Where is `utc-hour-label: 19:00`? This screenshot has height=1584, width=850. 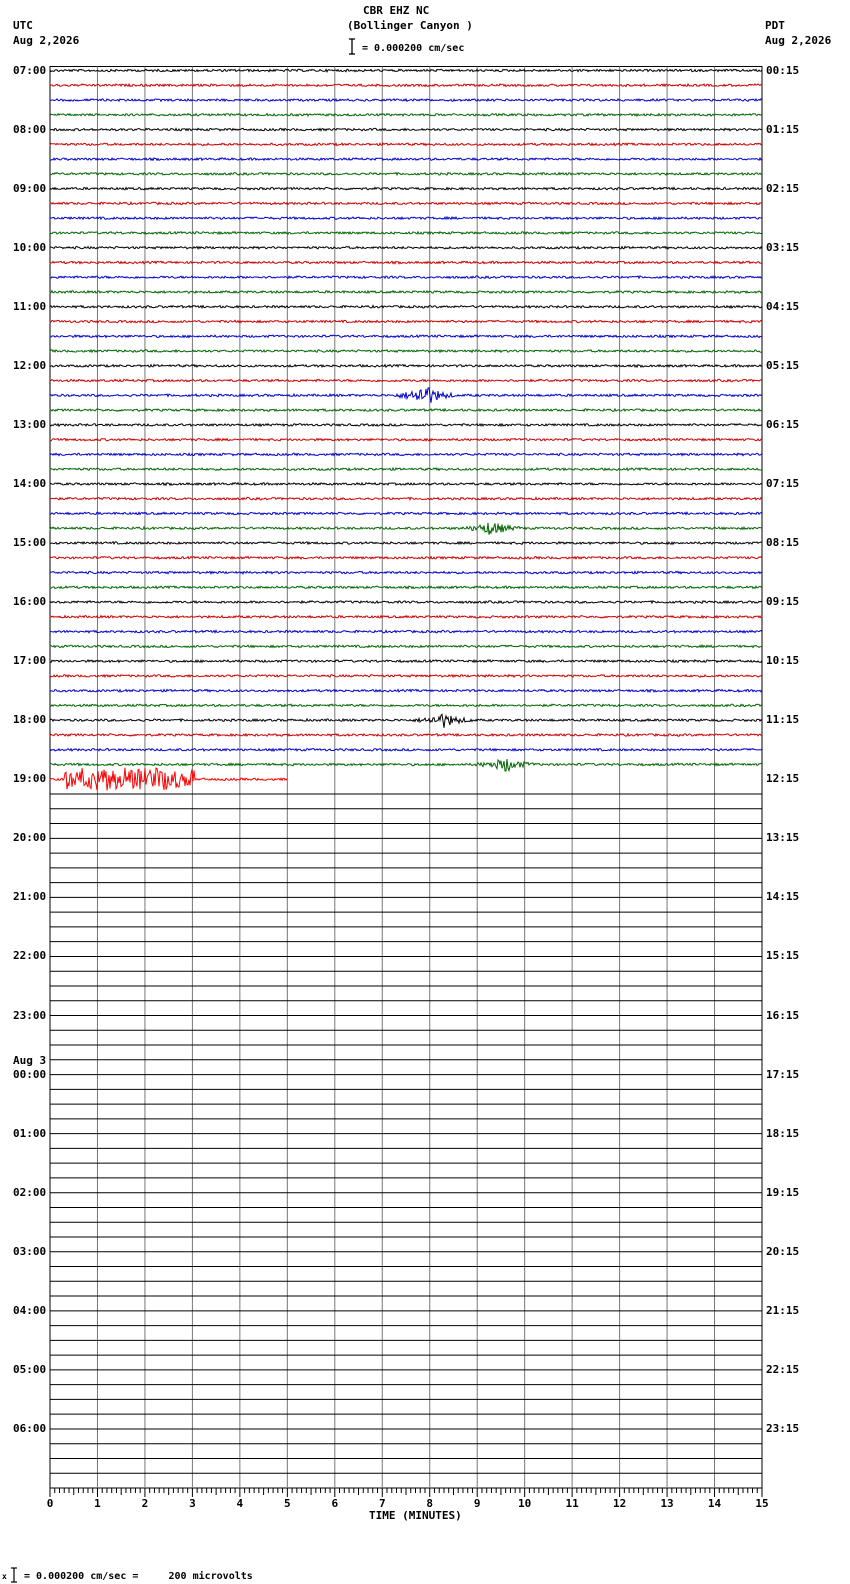
utc-hour-label: 19:00 is located at coordinates (30, 779).